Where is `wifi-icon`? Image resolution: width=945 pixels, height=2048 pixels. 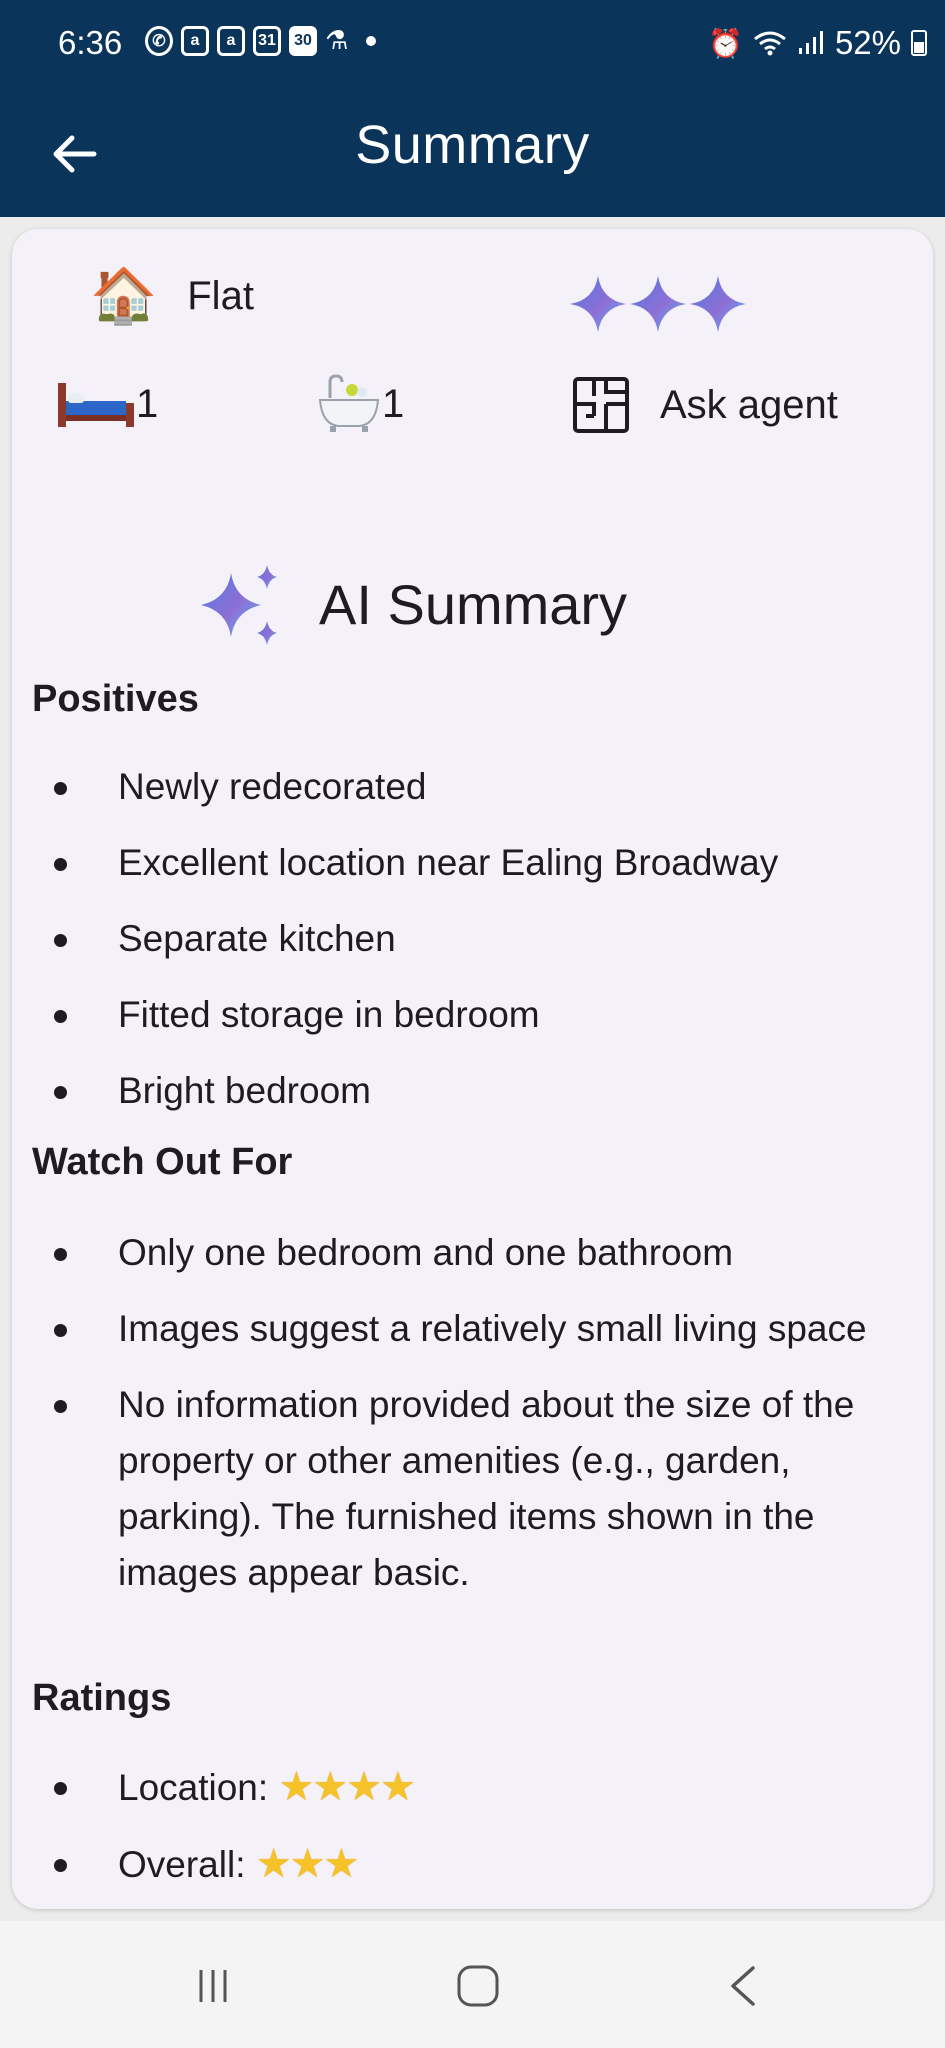 wifi-icon is located at coordinates (770, 43).